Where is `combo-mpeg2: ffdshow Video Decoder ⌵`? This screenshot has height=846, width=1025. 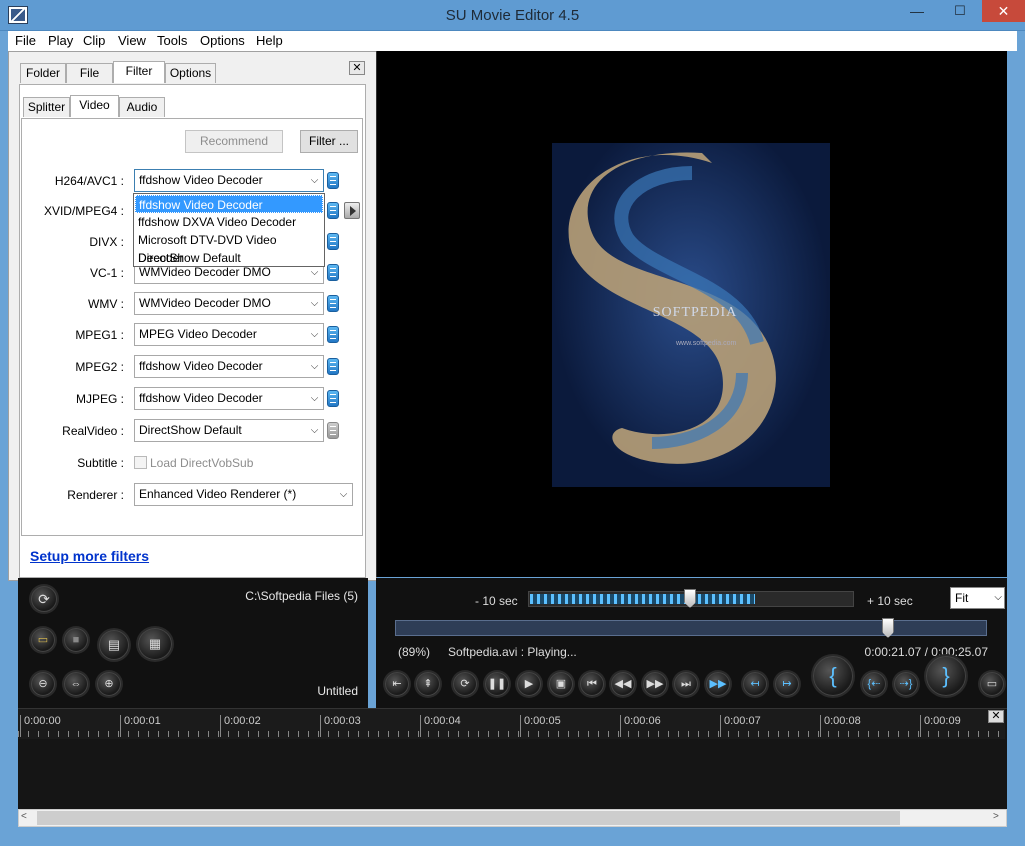
combo-mpeg2: ffdshow Video Decoder ⌵ is located at coordinates (229, 366).